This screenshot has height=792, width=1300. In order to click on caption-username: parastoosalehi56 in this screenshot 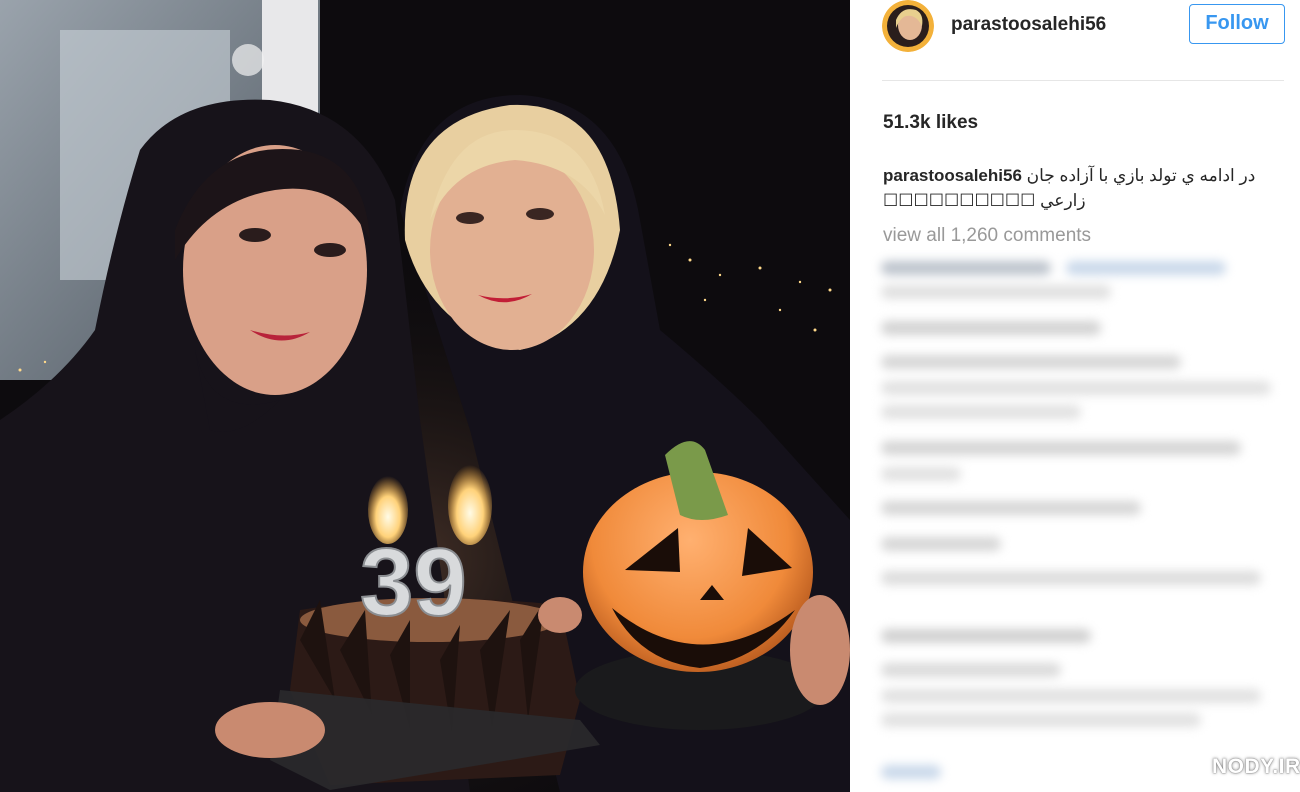, I will do `click(952, 175)`.